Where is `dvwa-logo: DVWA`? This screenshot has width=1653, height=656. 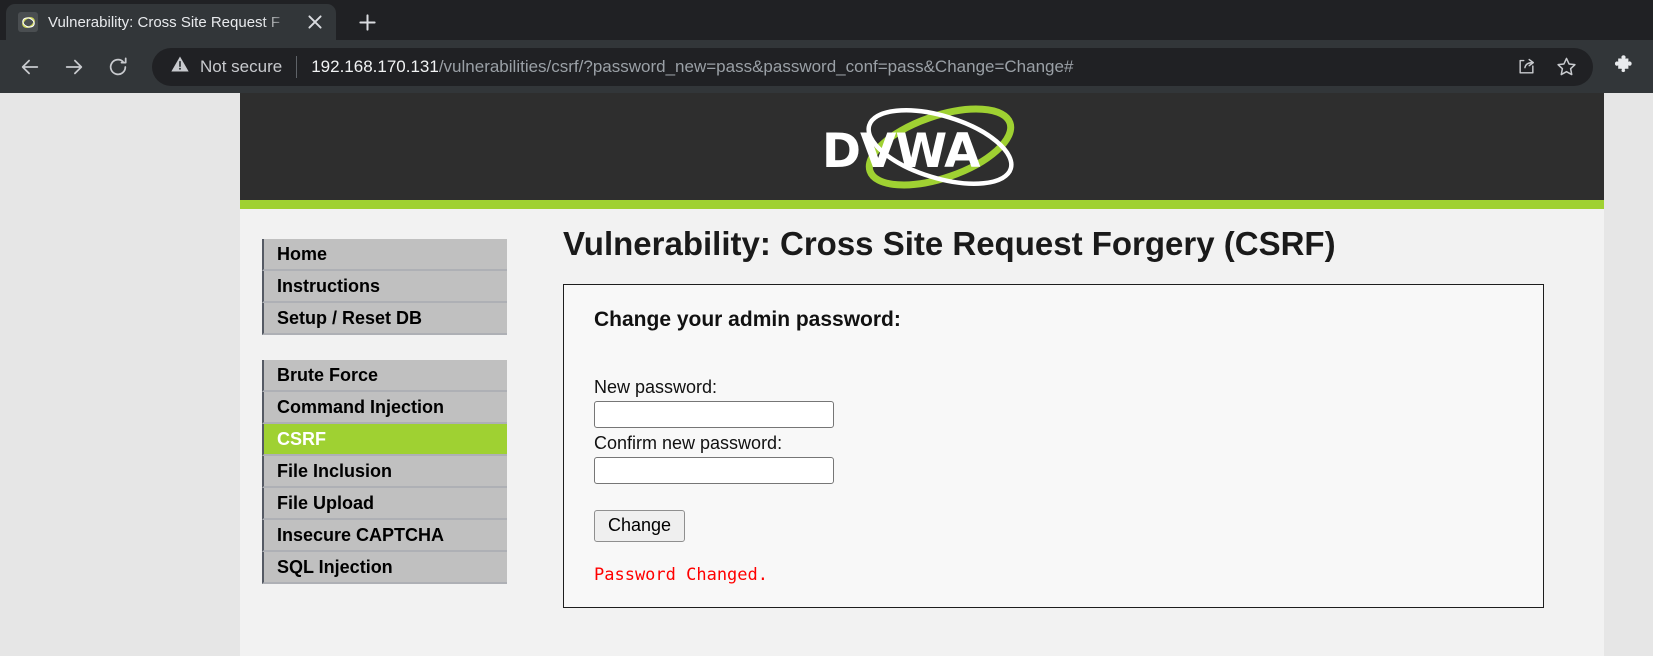 dvwa-logo: DVWA is located at coordinates (922, 147).